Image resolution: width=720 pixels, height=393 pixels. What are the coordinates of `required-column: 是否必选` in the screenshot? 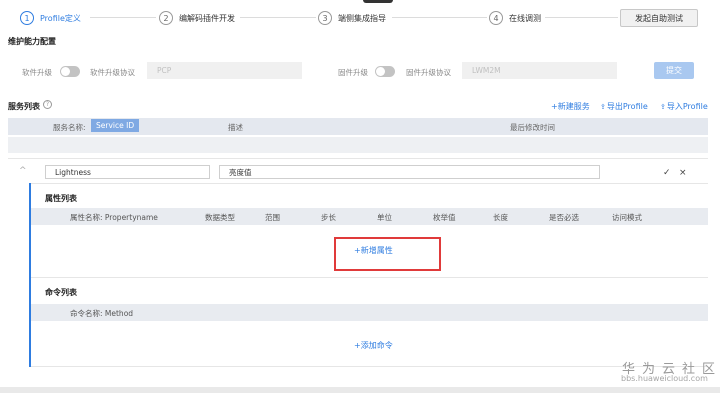 It's located at (564, 217).